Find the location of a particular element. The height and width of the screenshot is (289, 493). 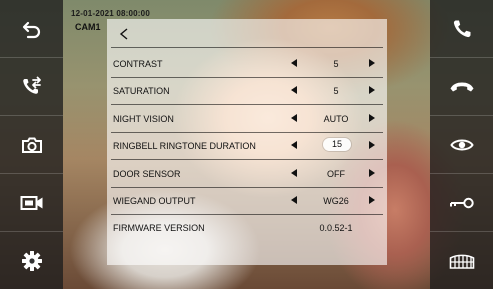

hang-up-button is located at coordinates (461, 87).